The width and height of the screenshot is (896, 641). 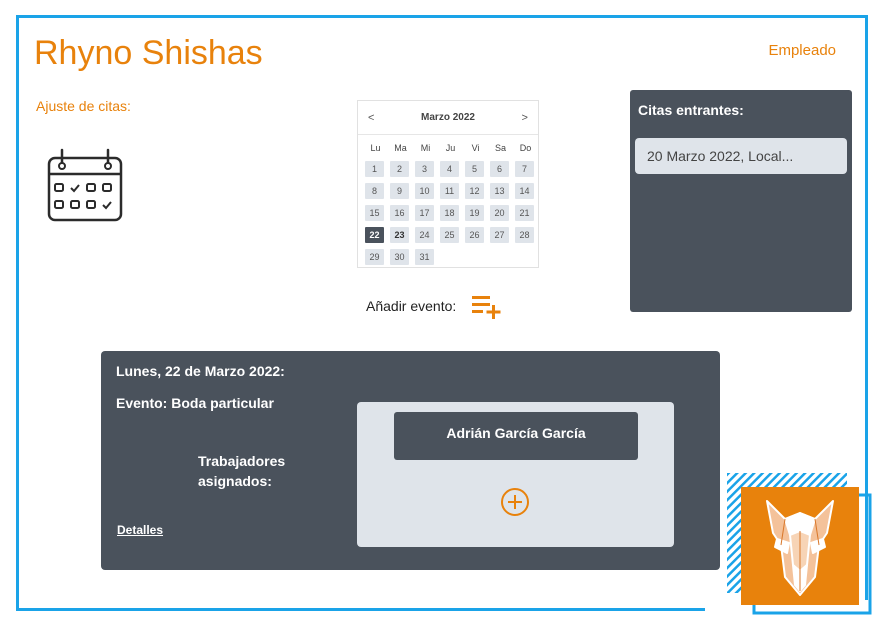 I want to click on day-cell: 20, so click(x=499, y=213).